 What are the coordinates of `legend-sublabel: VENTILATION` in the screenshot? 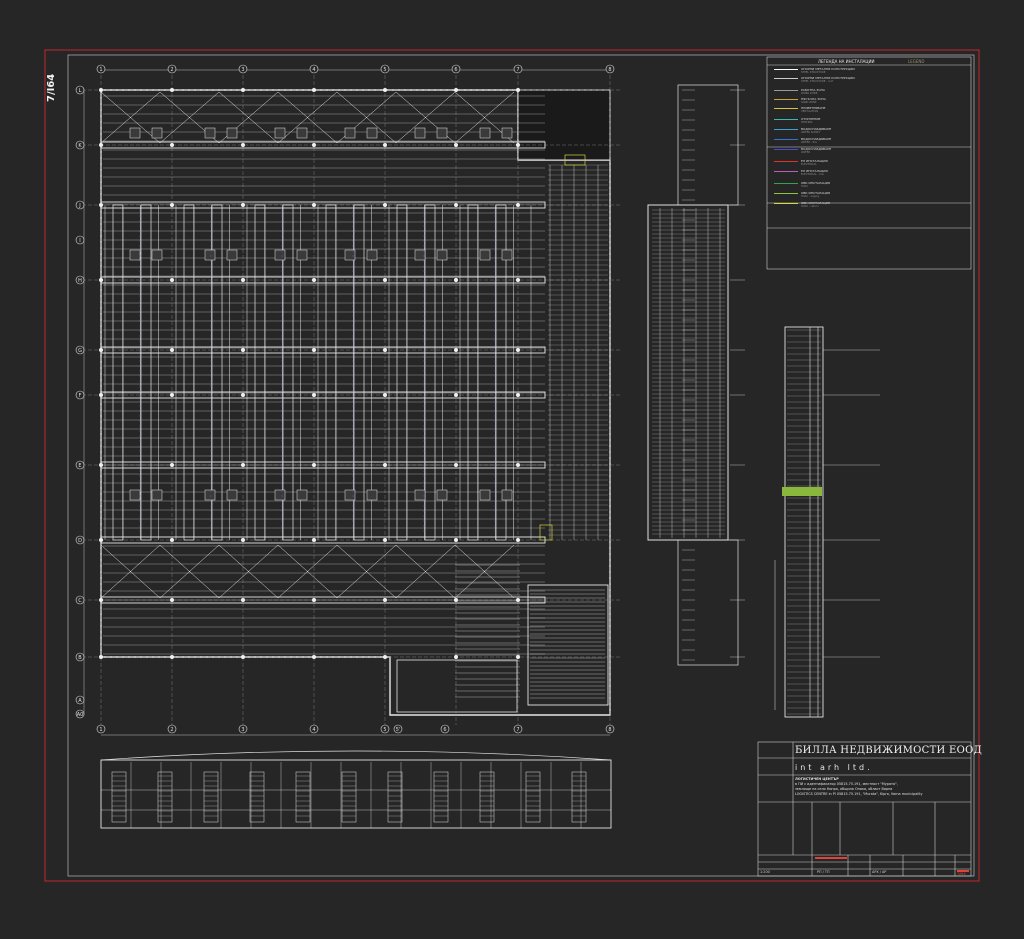 It's located at (810, 111).